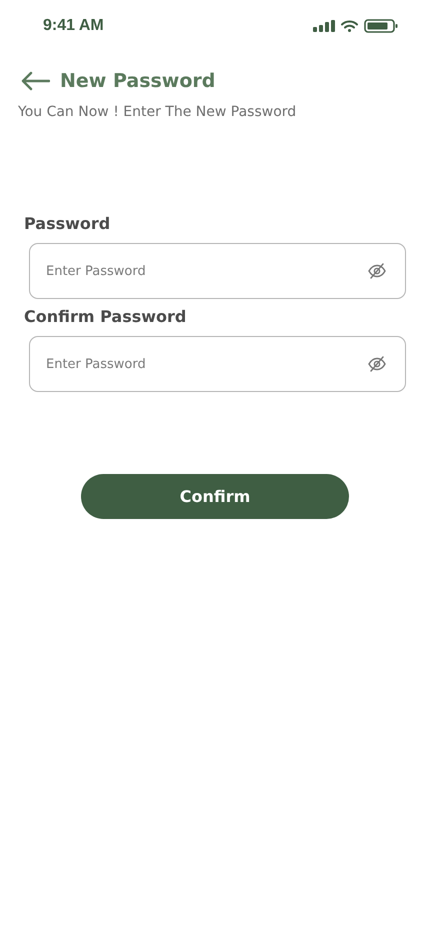 The width and height of the screenshot is (430, 932). I want to click on back-button, so click(35, 81).